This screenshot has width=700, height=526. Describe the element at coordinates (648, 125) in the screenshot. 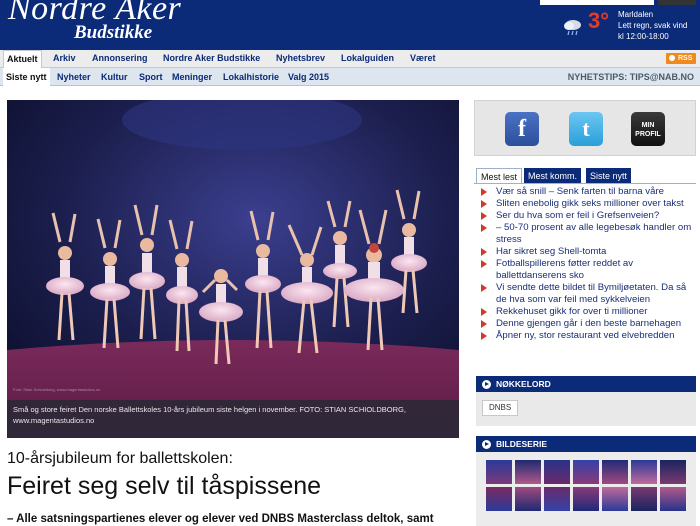

I see `profile-label-line1: MIN` at that location.